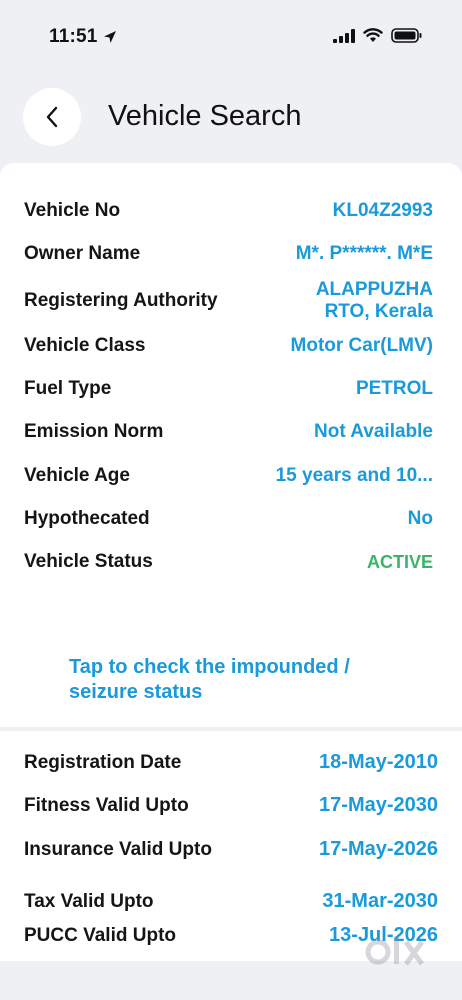 The height and width of the screenshot is (1000, 462). I want to click on detail-row-owner-name: Owner Name M*. P******. M*E, so click(228, 254).